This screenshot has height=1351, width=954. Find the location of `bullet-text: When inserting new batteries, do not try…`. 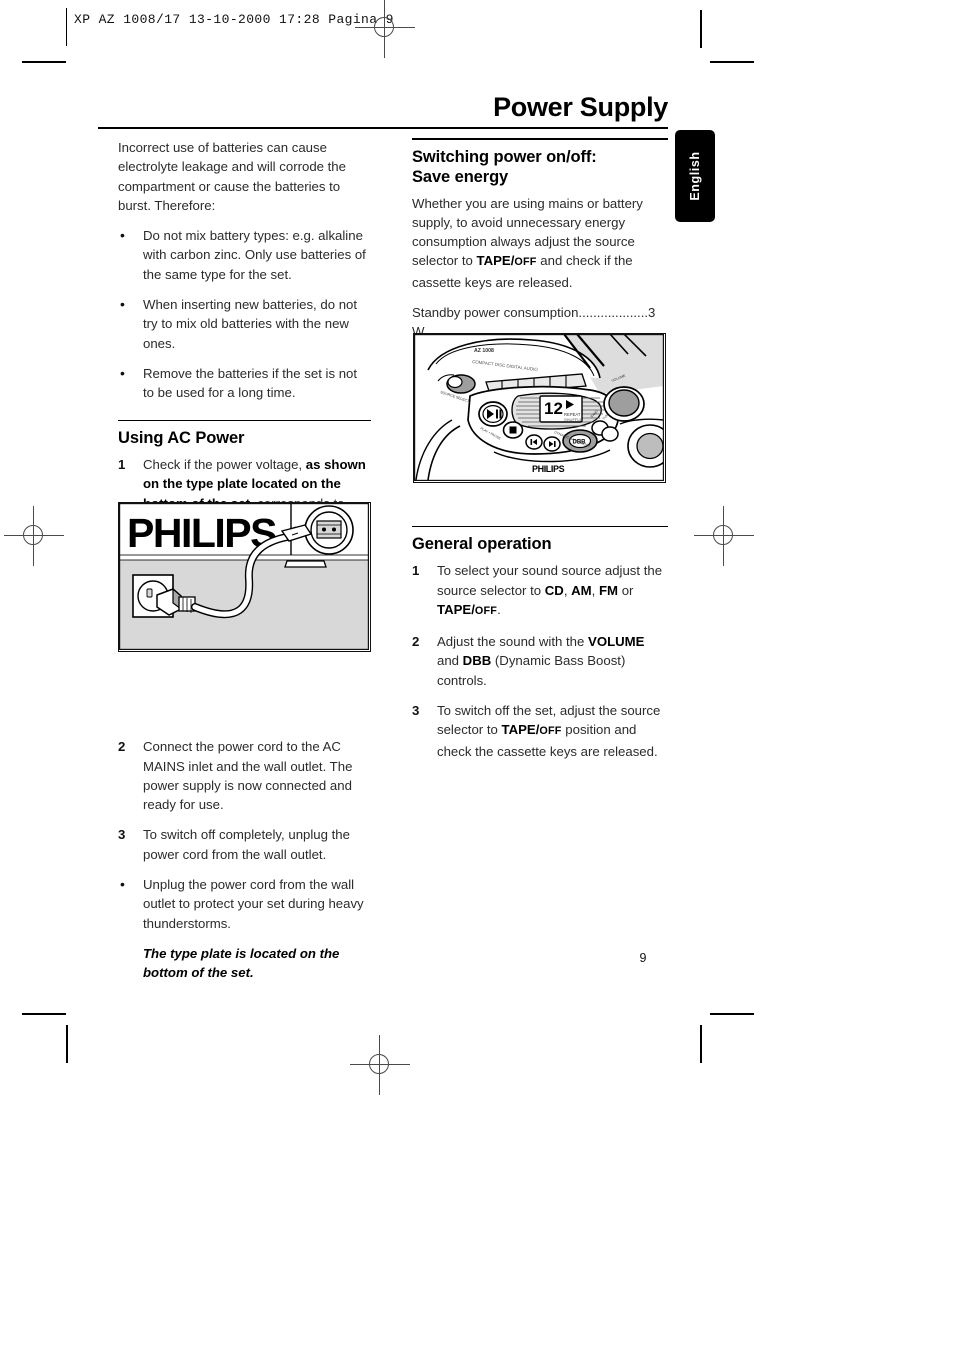

bullet-text: When inserting new batteries, do not try… is located at coordinates (250, 324).